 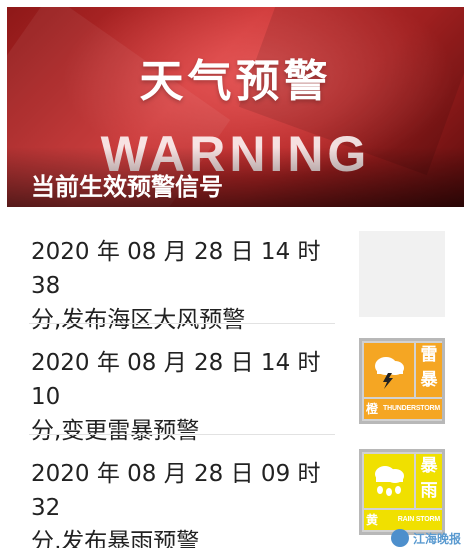 What do you see at coordinates (127, 187) in the screenshot?
I see `banner-label: 当前生效预警信号` at bounding box center [127, 187].